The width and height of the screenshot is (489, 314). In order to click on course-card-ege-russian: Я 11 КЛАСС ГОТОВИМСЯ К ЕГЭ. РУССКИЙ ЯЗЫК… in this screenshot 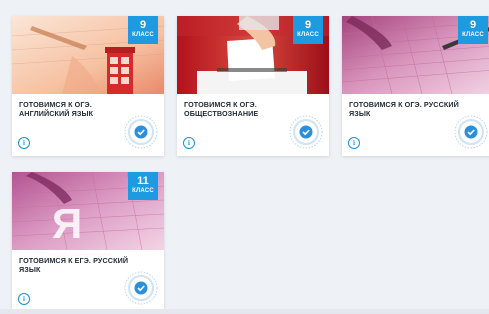, I will do `click(88, 242)`.